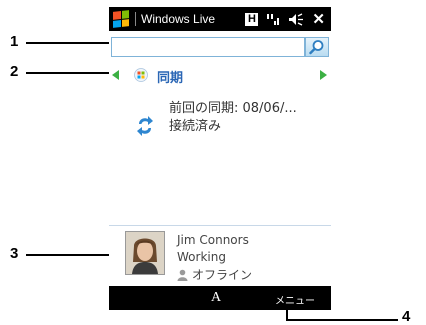 This screenshot has width=426, height=325. What do you see at coordinates (170, 78) in the screenshot?
I see `sync-page-title: 同期` at bounding box center [170, 78].